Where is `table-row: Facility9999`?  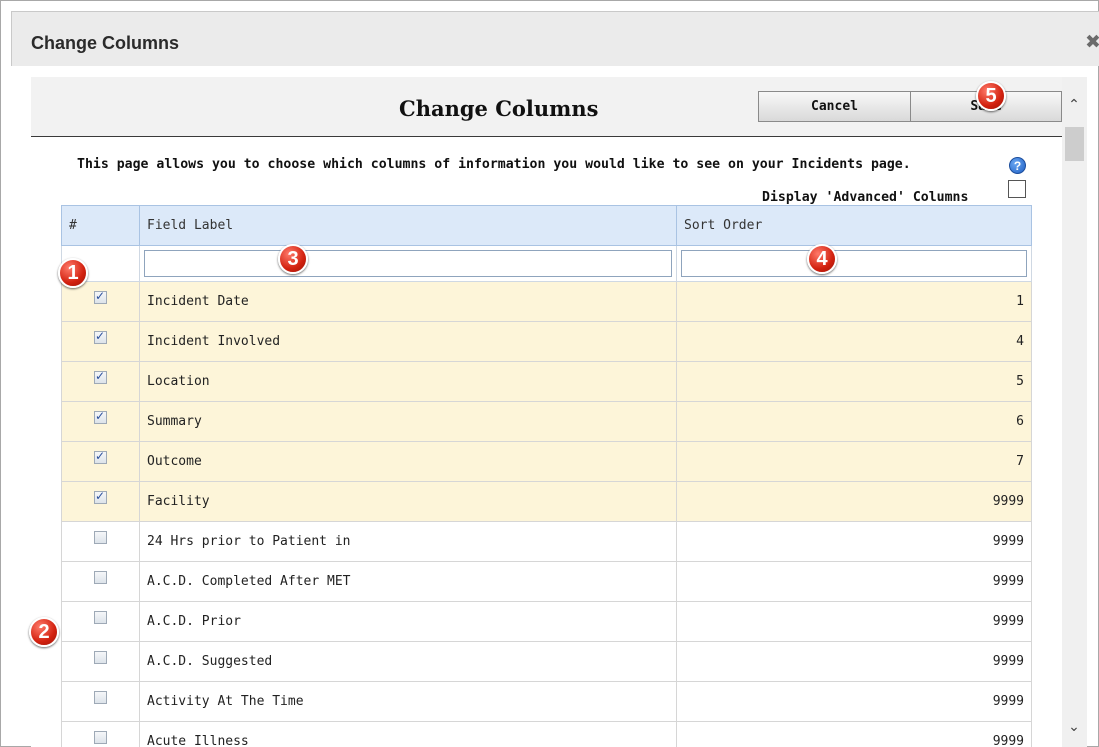 table-row: Facility9999 is located at coordinates (546, 501).